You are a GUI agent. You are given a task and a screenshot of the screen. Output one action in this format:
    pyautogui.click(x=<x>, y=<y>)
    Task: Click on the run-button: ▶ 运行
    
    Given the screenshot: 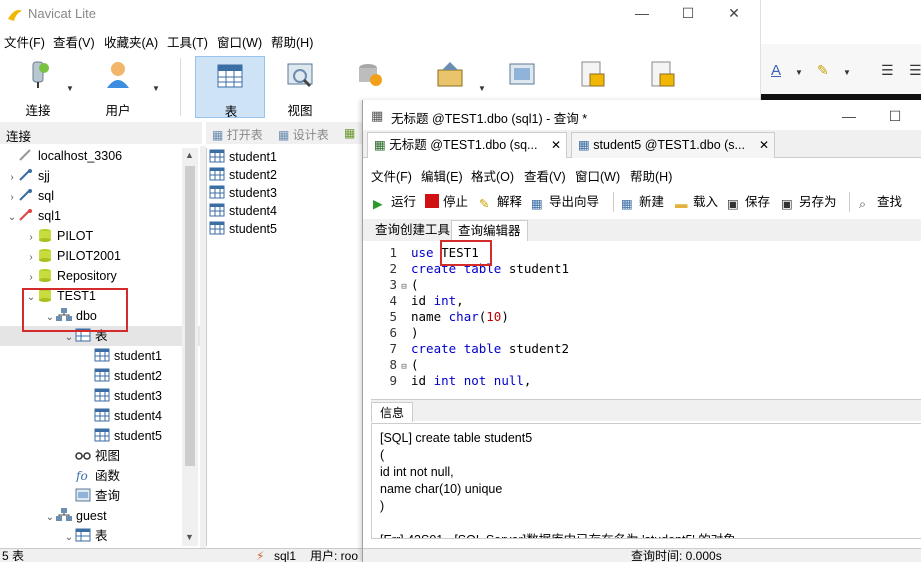 What is the action you would take?
    pyautogui.click(x=394, y=202)
    